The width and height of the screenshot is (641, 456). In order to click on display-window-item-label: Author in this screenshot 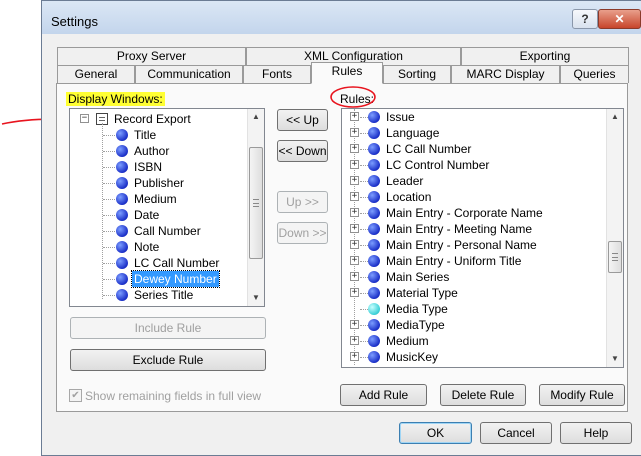, I will do `click(152, 151)`.